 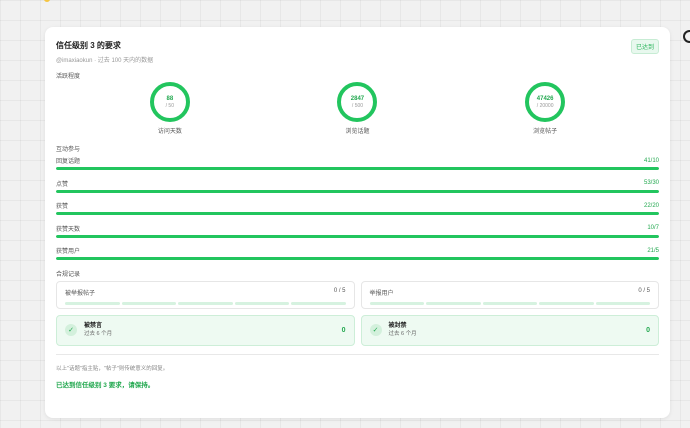 I want to click on report-label: 举报用户, so click(x=381, y=293).